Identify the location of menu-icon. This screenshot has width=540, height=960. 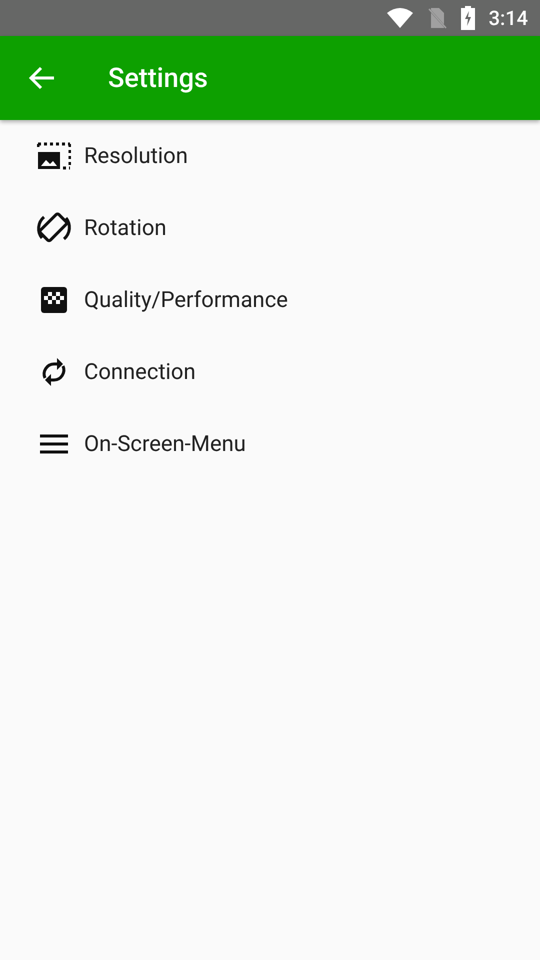
(54, 444).